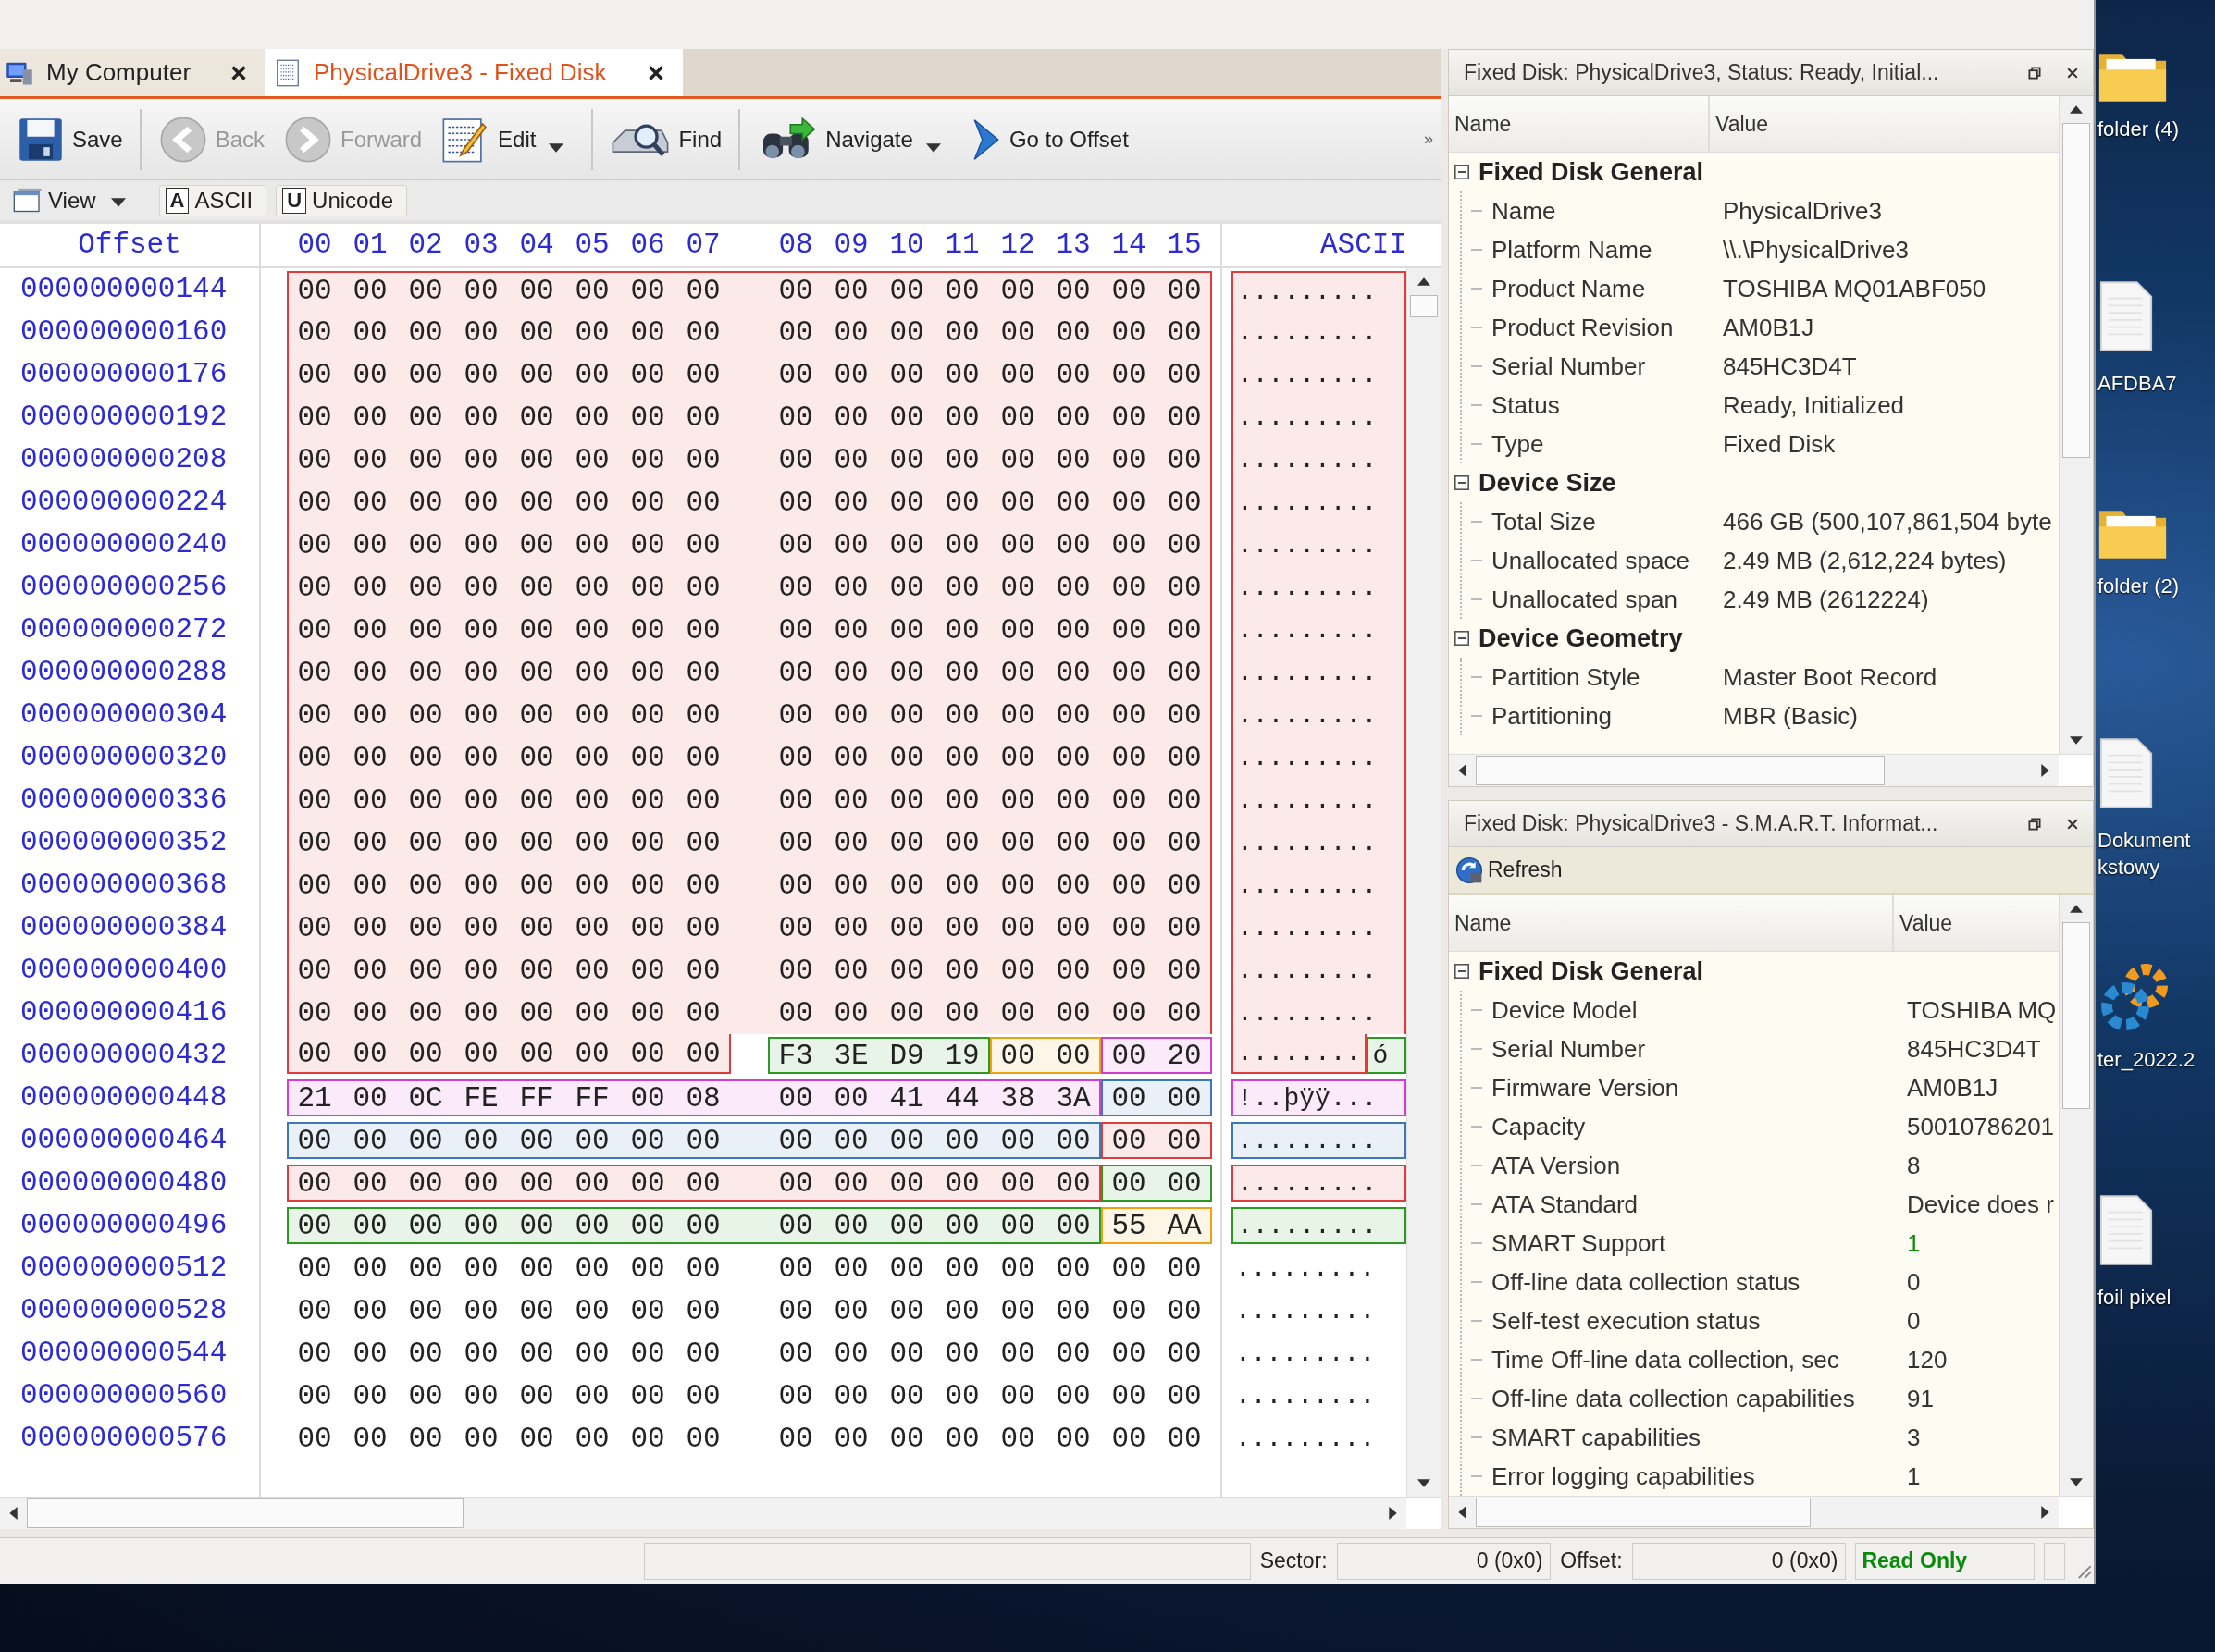  I want to click on column-header: 14, so click(1128, 245).